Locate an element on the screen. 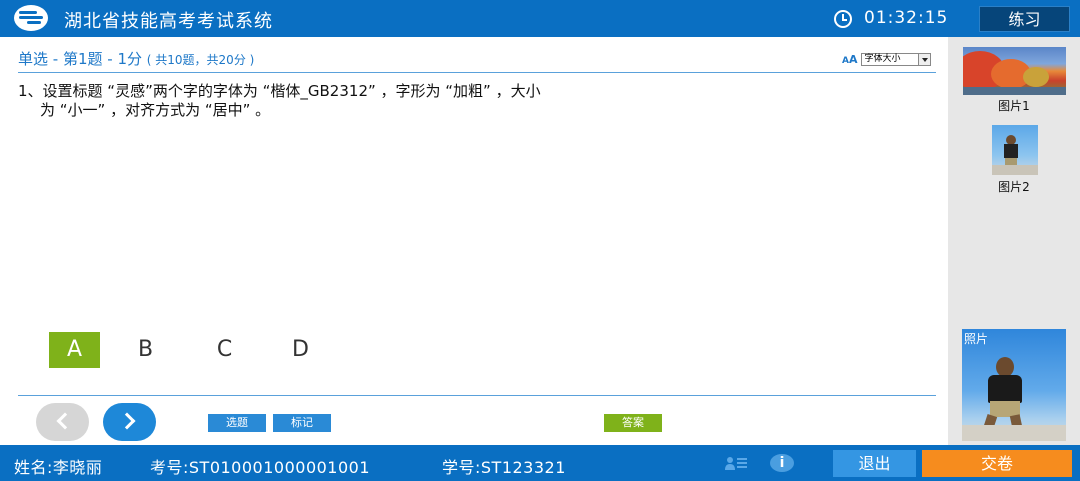  attachments-sidebar: 图片1 图片2 照片 is located at coordinates (1014, 241).